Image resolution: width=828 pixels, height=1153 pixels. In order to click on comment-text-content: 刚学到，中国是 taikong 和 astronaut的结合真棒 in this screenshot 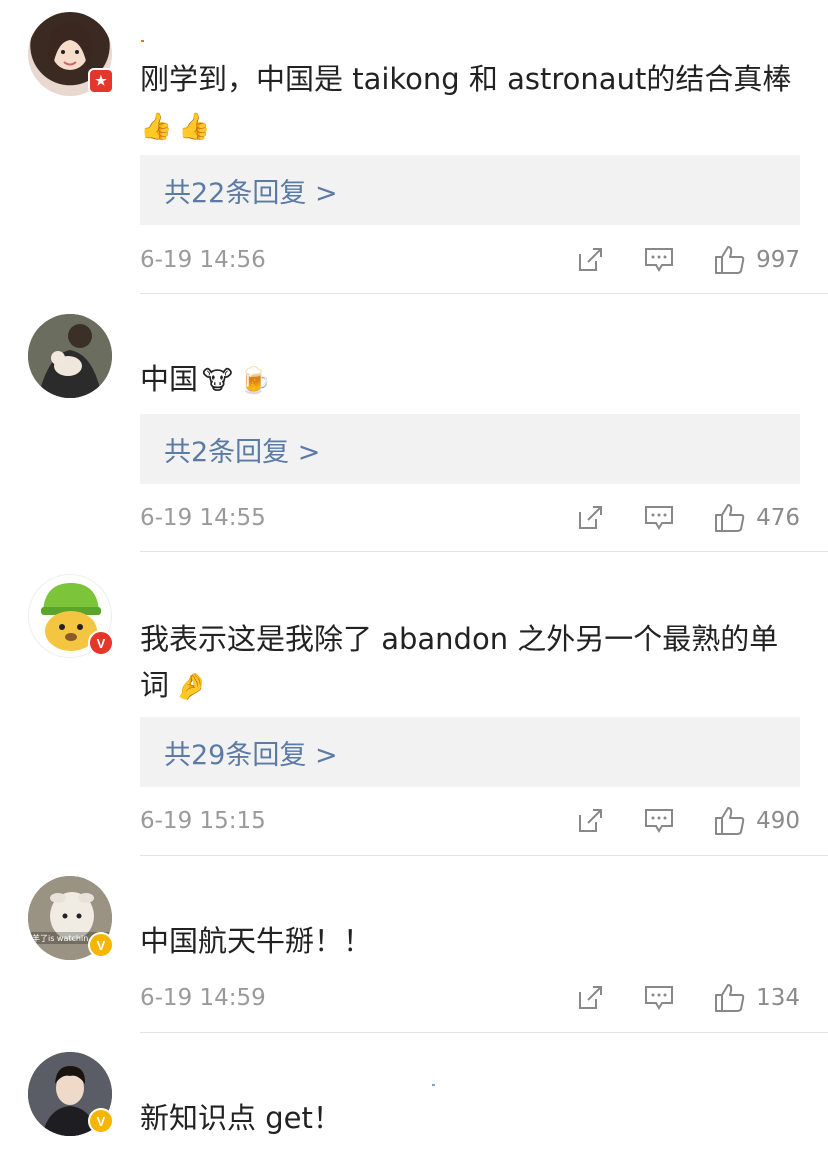, I will do `click(466, 79)`.